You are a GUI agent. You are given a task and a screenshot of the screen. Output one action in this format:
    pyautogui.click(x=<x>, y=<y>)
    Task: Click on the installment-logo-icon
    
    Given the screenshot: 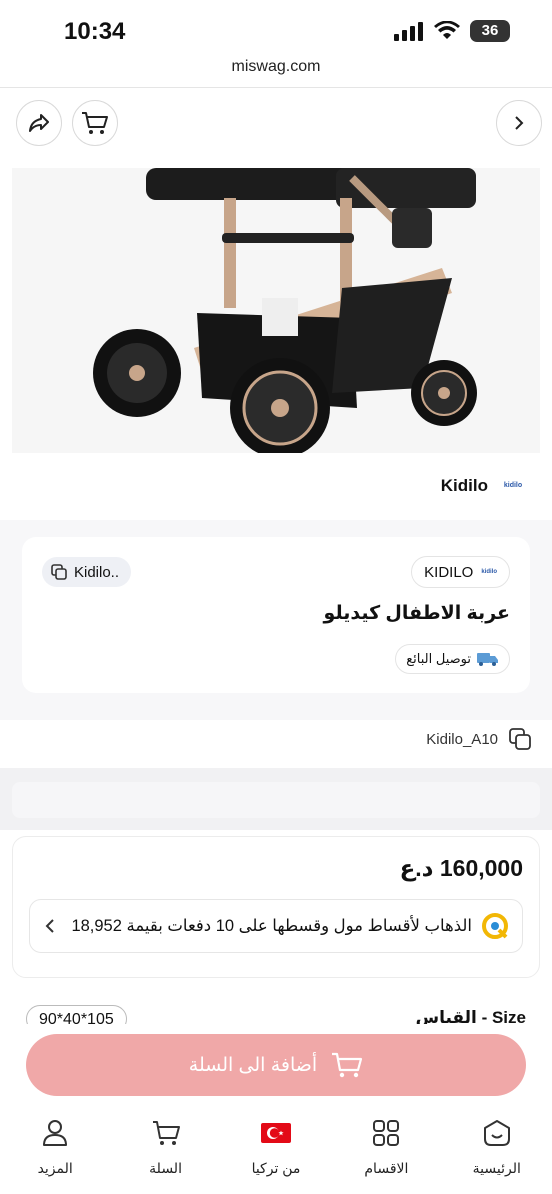 What is the action you would take?
    pyautogui.click(x=495, y=926)
    